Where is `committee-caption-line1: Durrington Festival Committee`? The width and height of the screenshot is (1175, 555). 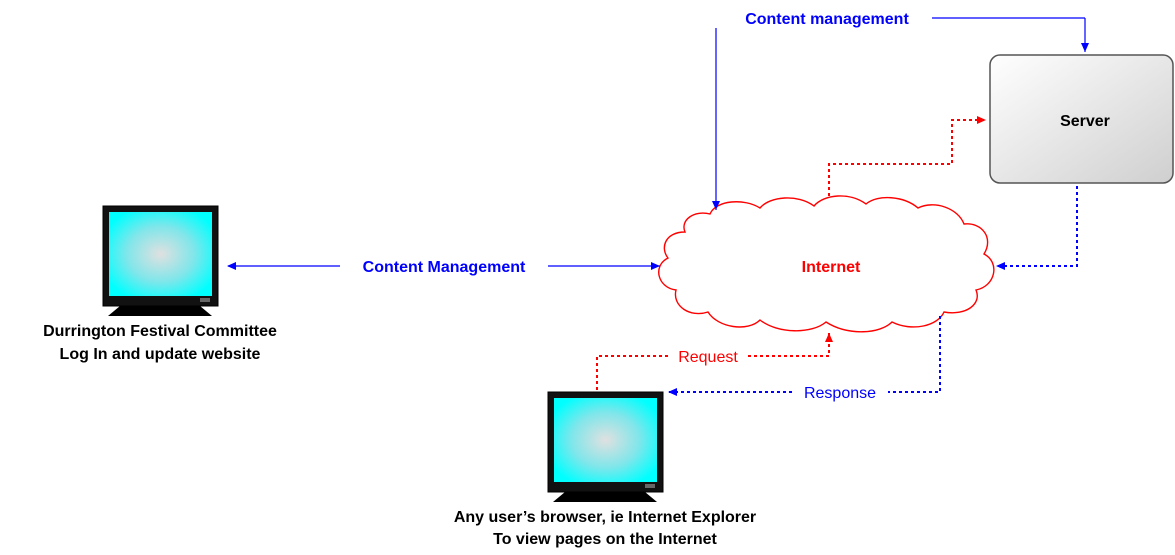
committee-caption-line1: Durrington Festival Committee is located at coordinates (160, 331).